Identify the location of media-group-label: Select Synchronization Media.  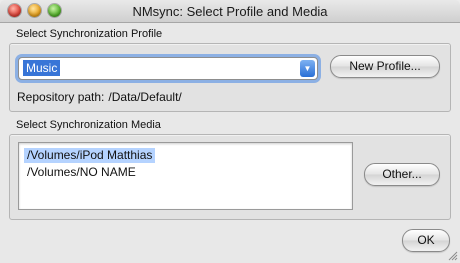
(88, 125).